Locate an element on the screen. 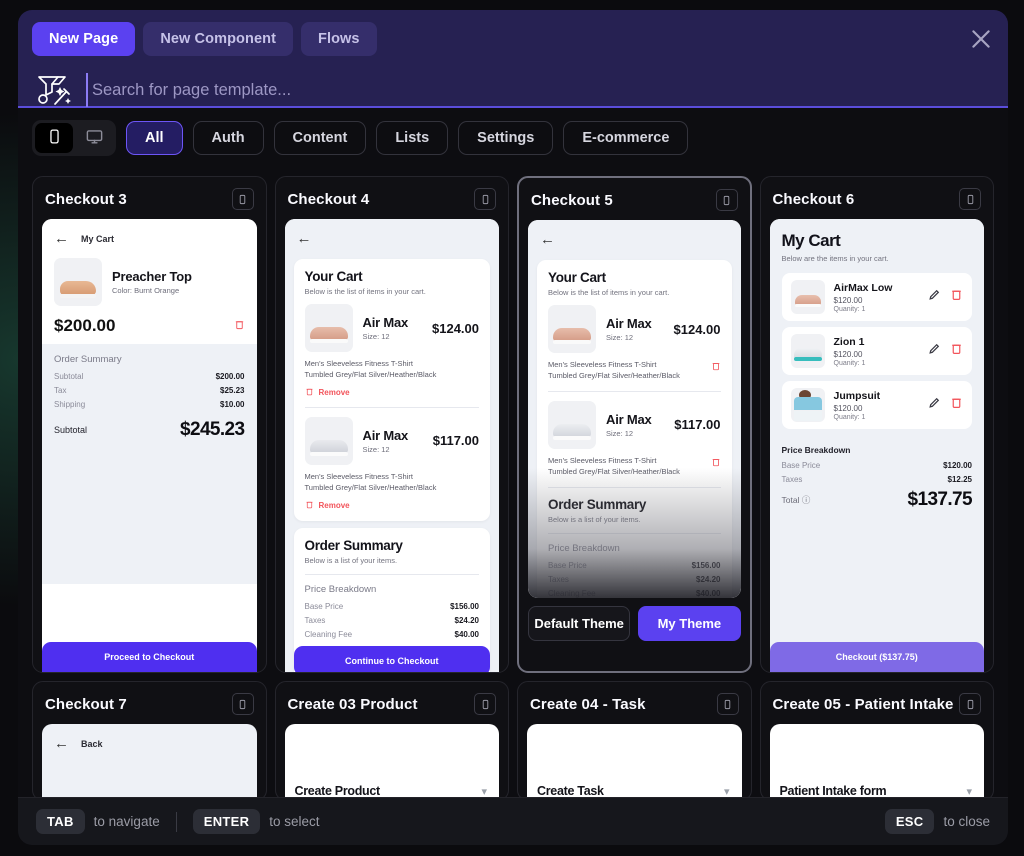  product-thumbnail is located at coordinates (807, 351).